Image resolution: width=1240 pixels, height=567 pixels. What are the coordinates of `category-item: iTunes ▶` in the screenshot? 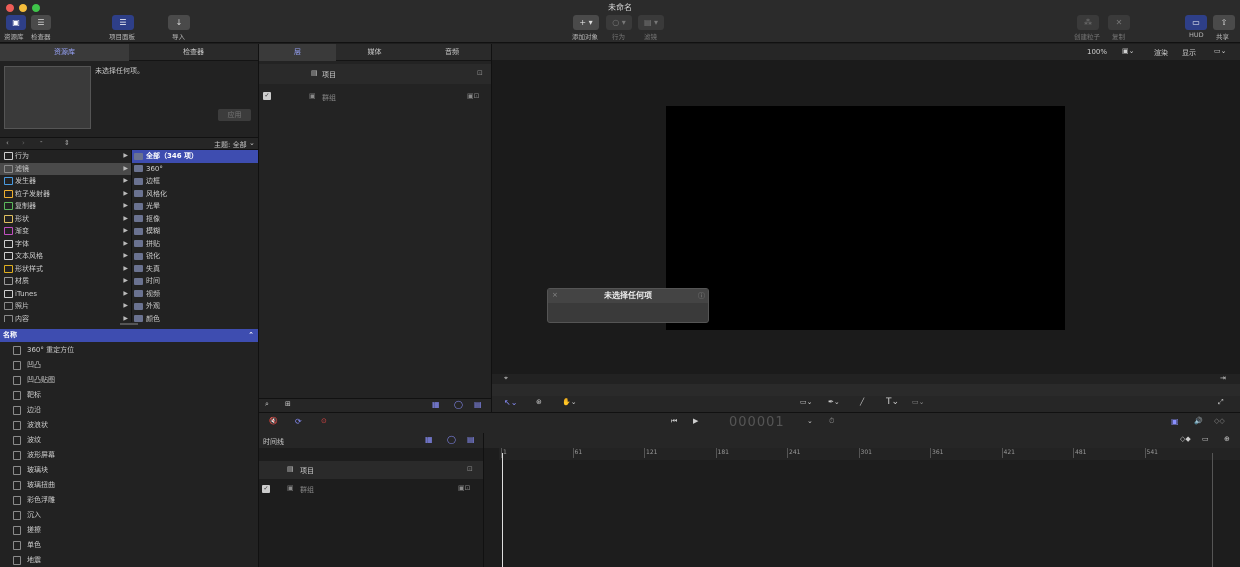 It's located at (65, 294).